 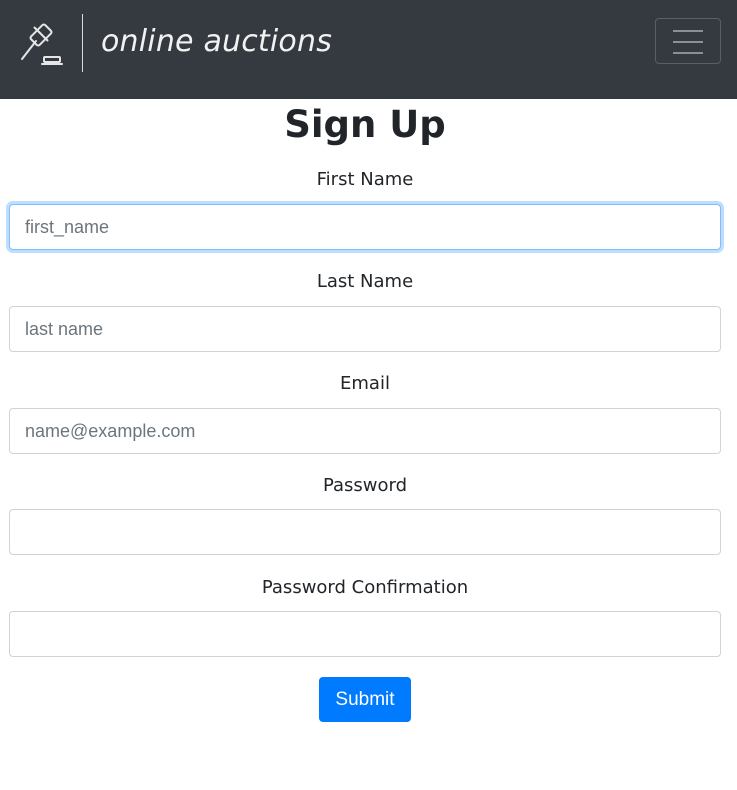 I want to click on password-label: Password, so click(x=365, y=485).